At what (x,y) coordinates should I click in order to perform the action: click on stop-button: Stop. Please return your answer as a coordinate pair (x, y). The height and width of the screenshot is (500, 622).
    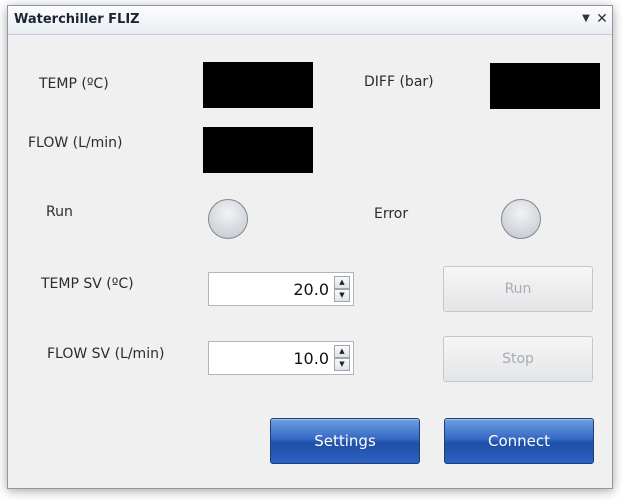
    Looking at the image, I should click on (518, 359).